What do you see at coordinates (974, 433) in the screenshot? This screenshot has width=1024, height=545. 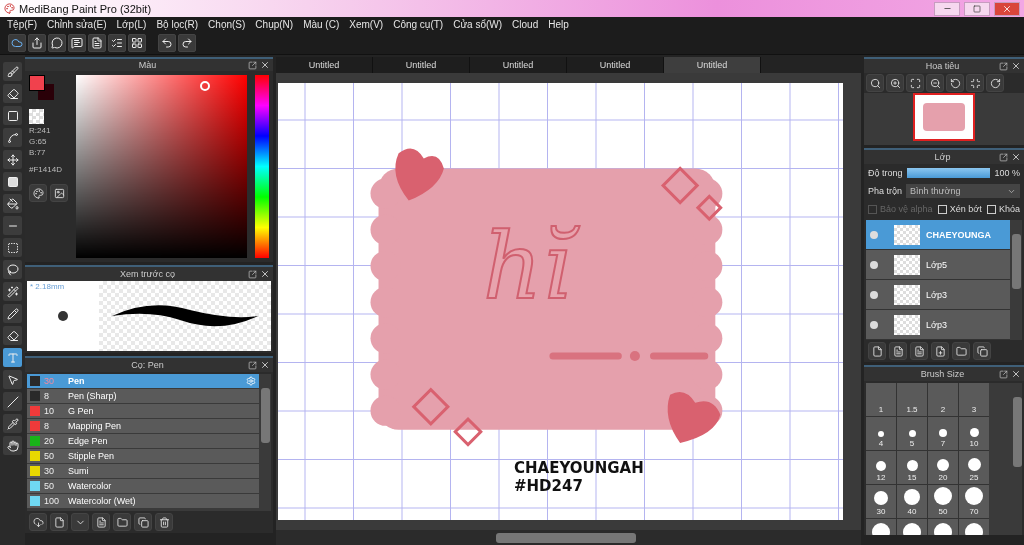 I see `brush-size-cell: 10` at bounding box center [974, 433].